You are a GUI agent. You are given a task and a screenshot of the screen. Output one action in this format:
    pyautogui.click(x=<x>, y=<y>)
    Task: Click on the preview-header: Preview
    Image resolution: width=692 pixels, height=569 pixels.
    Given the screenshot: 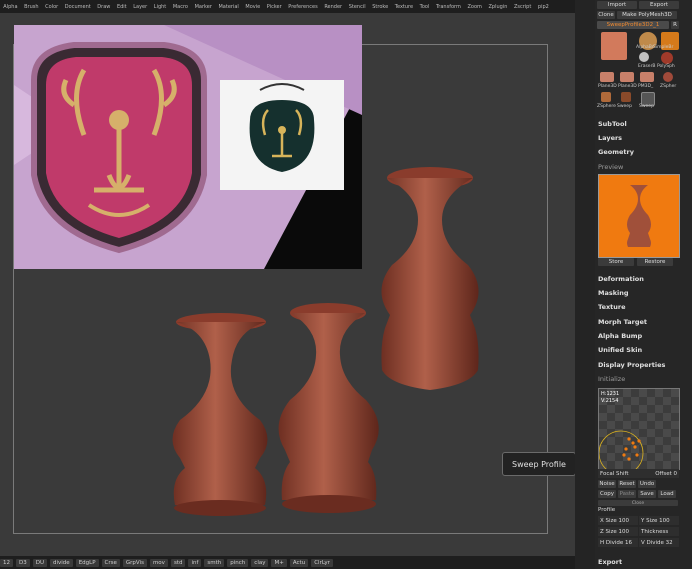 What is the action you would take?
    pyautogui.click(x=610, y=167)
    